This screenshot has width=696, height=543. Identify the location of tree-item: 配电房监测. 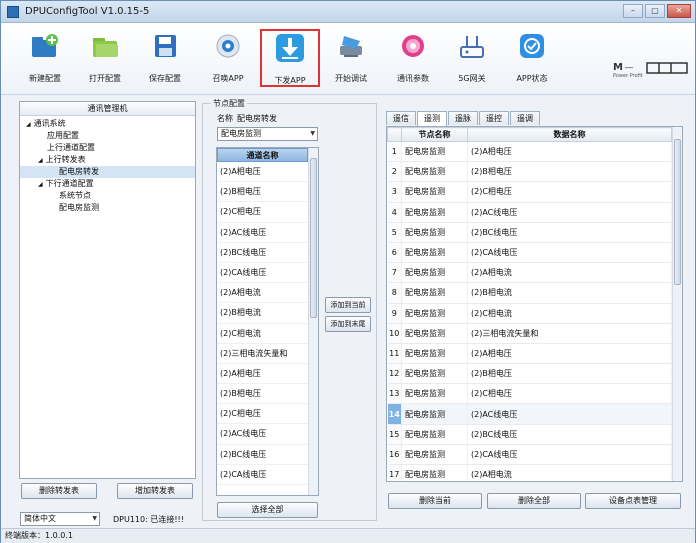
(107, 208).